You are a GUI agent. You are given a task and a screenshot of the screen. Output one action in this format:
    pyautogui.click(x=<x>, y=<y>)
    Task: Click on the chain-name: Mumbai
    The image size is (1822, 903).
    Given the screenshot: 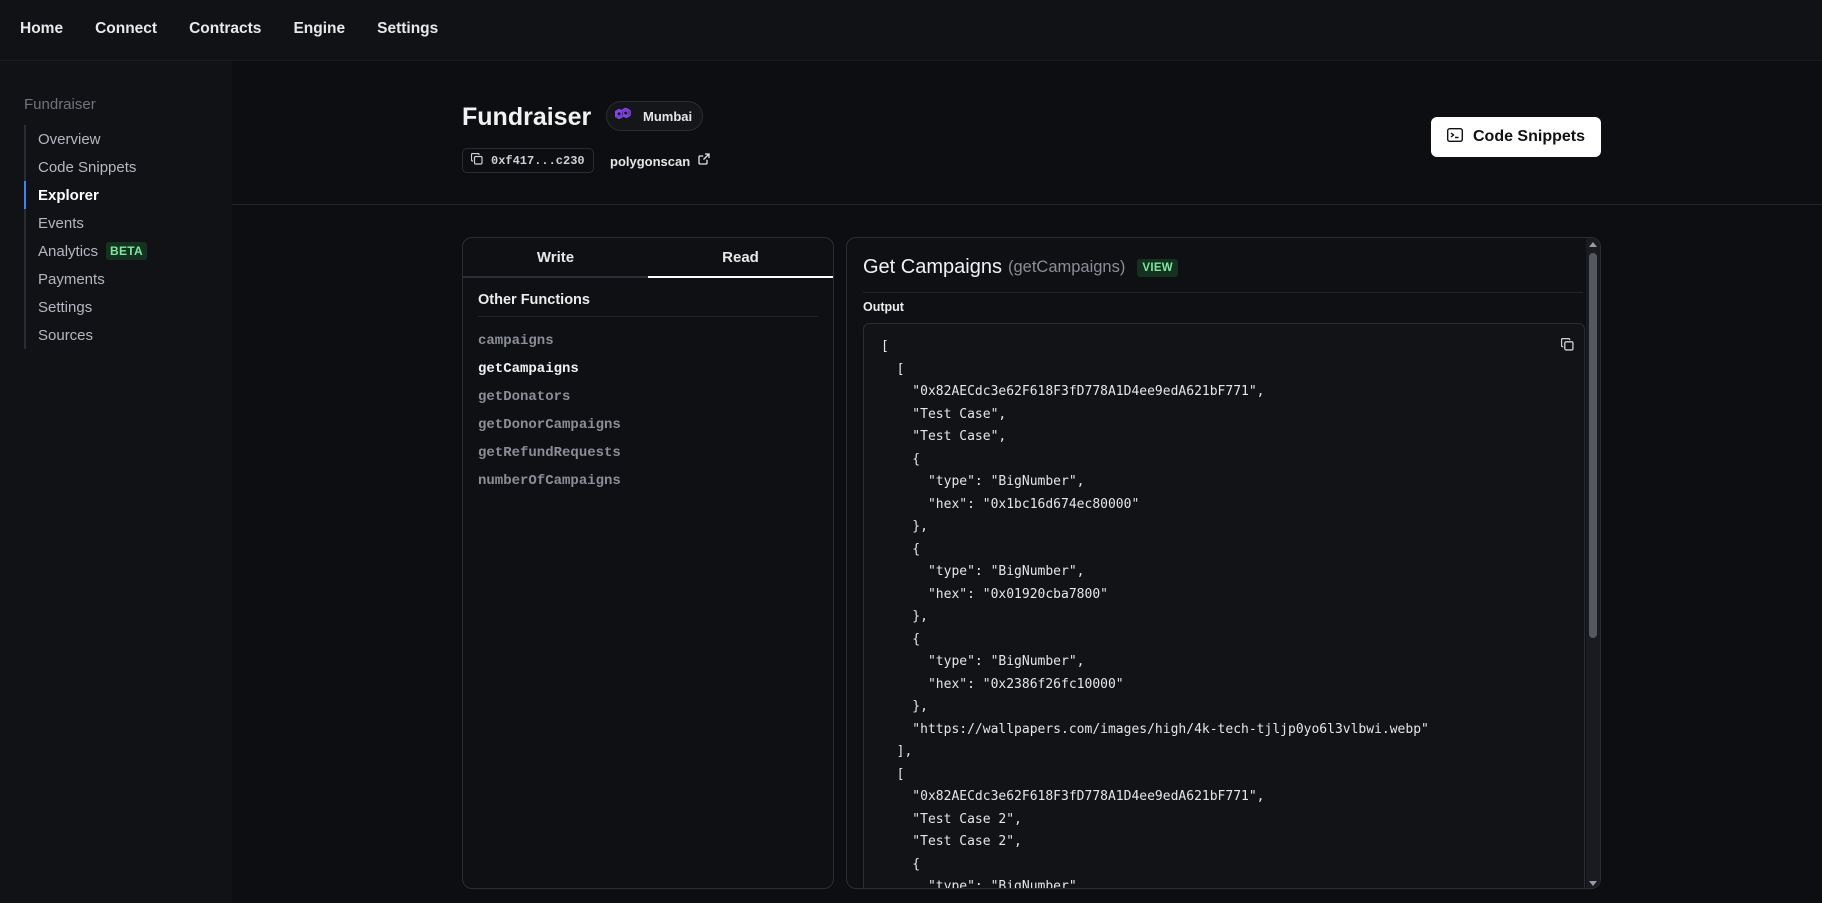 What is the action you would take?
    pyautogui.click(x=668, y=116)
    